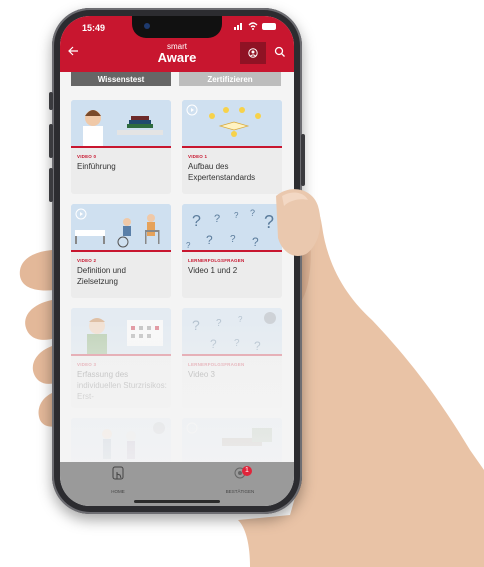 This screenshot has width=484, height=567. I want to click on front-camera, so click(147, 26).